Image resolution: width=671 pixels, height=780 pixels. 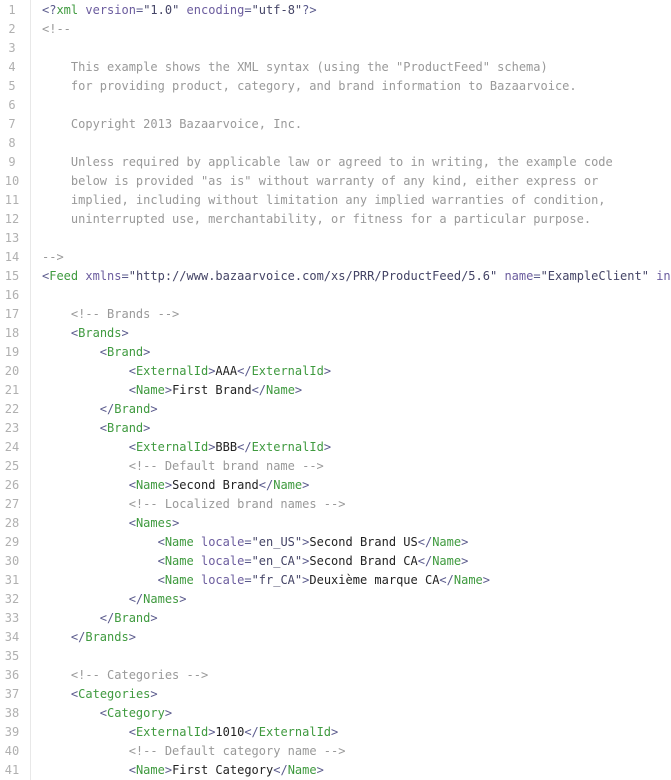 I want to click on line-code: <!--, so click(x=56, y=29).